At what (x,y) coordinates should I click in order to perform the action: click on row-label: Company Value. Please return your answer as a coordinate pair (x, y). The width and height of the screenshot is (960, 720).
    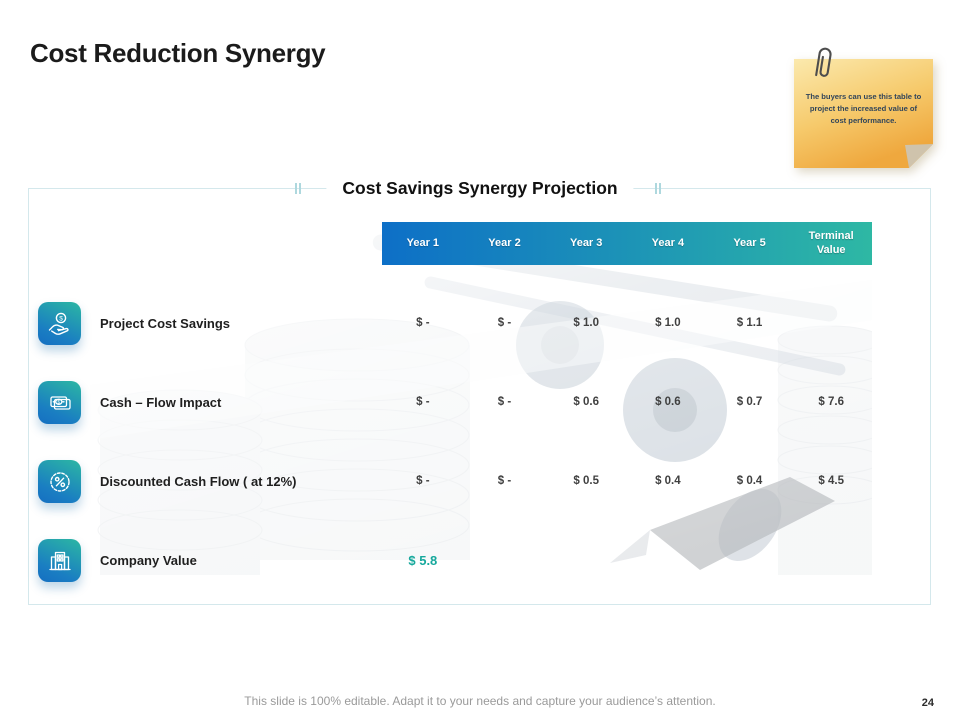
    Looking at the image, I should click on (148, 560).